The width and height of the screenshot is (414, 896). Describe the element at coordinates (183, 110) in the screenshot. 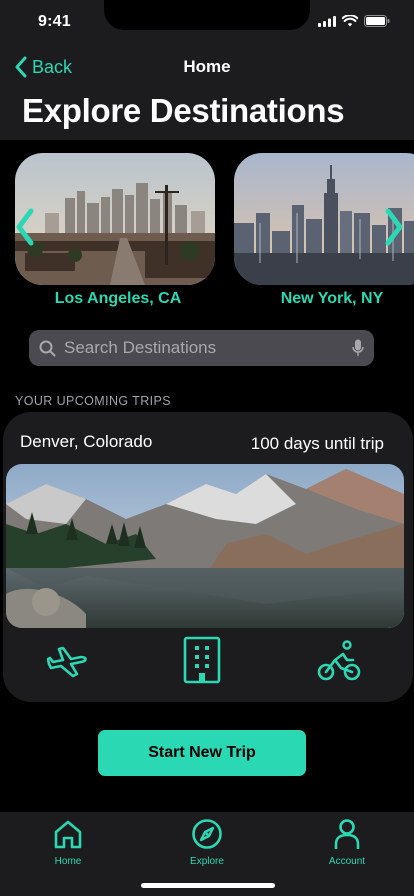

I see `page-title: Explore Destinations` at that location.